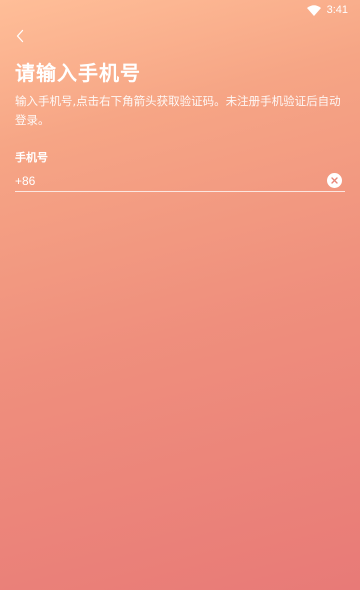  I want to click on status-bar: 3:41, so click(180, 10).